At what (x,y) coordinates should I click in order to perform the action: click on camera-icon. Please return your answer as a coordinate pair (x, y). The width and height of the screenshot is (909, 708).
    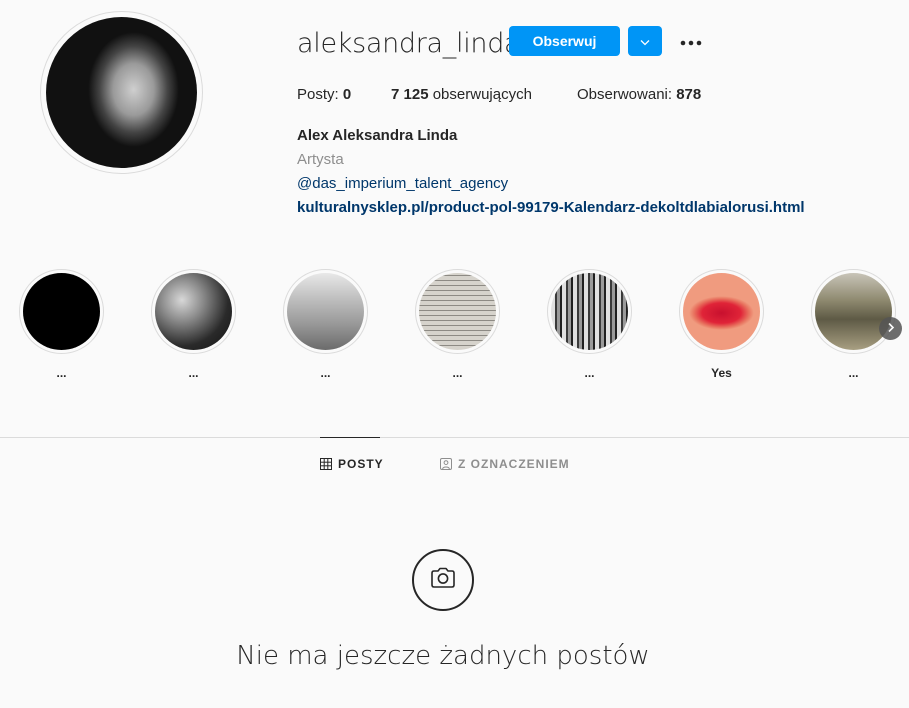
    Looking at the image, I should click on (443, 580).